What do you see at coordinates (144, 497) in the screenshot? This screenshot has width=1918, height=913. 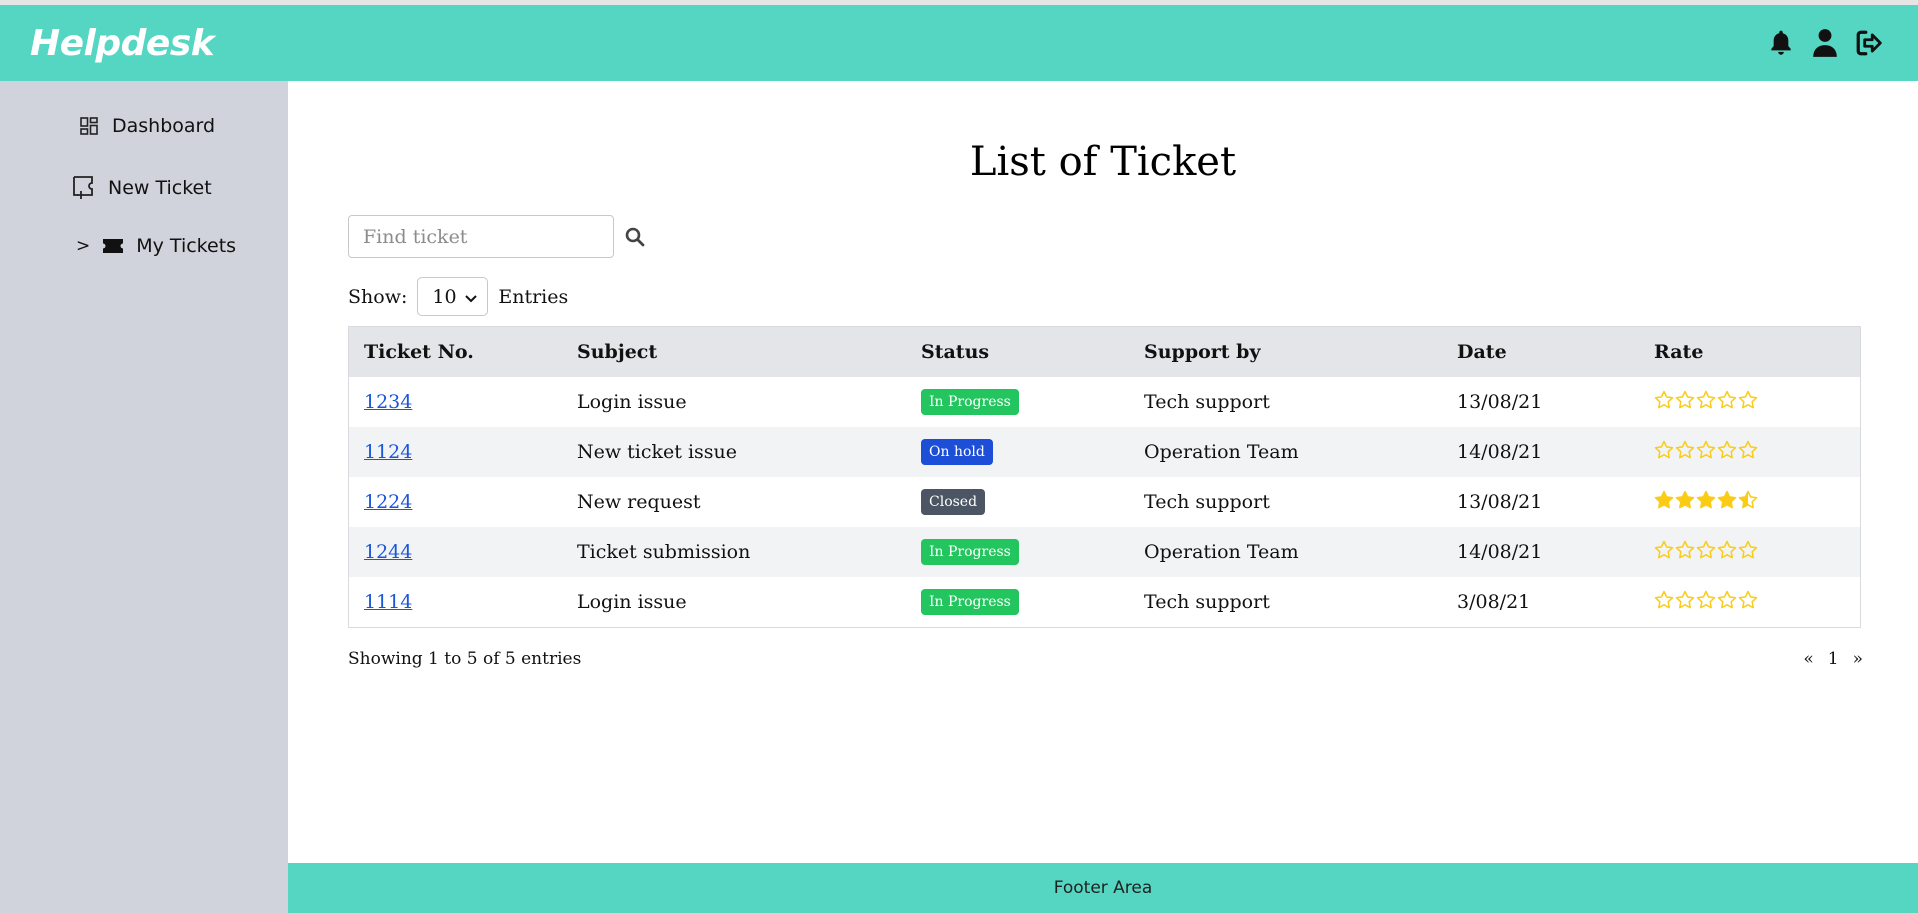 I see `sidebar: Dashboard New Ticket > My Tickets` at bounding box center [144, 497].